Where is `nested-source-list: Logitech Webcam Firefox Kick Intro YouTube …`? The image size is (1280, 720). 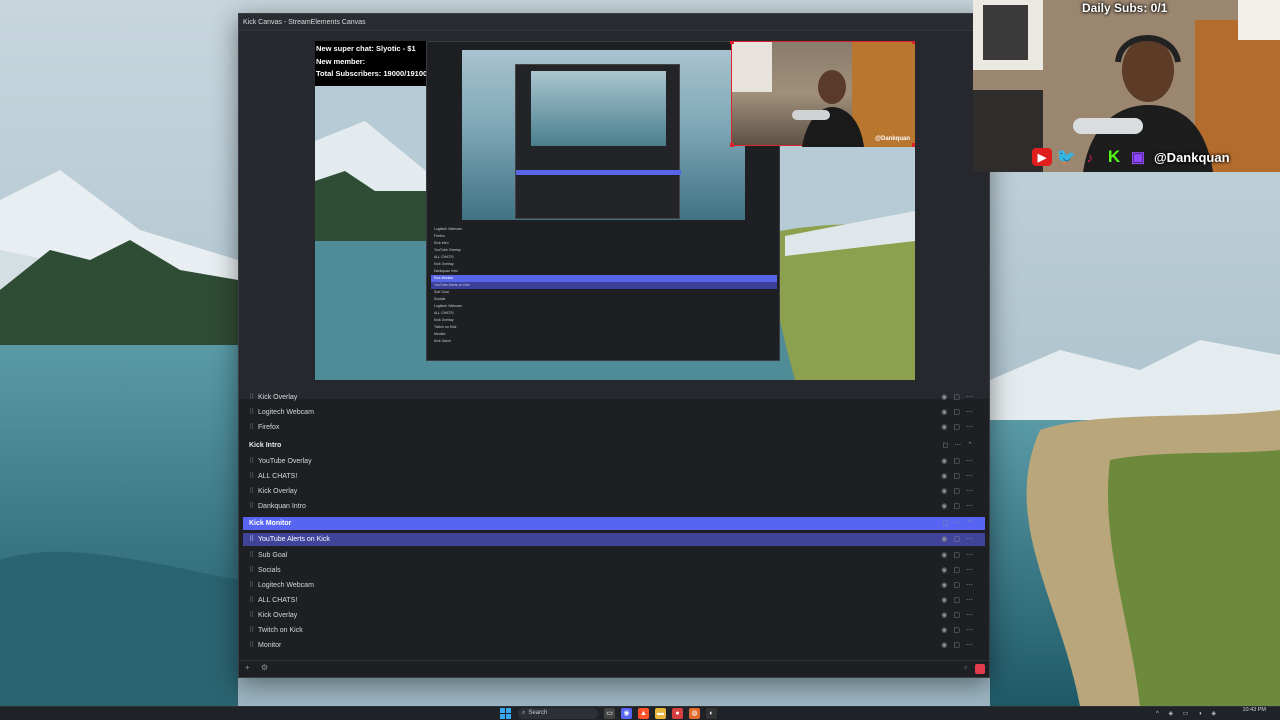
nested-source-list: Logitech Webcam Firefox Kick Intro YouTube … is located at coordinates (604, 285).